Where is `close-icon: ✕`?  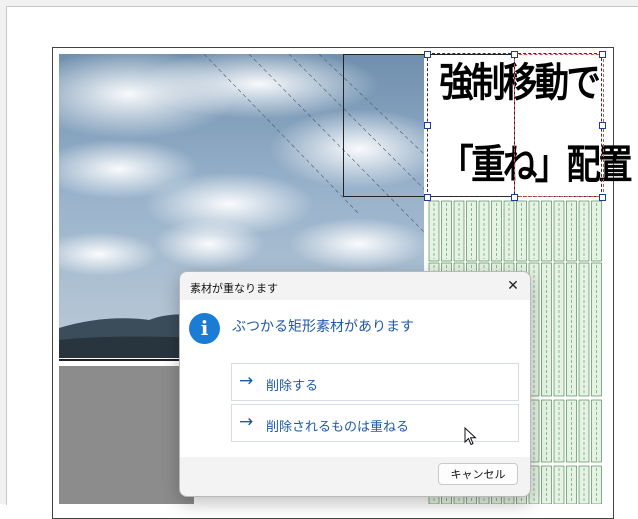
close-icon: ✕ is located at coordinates (513, 286).